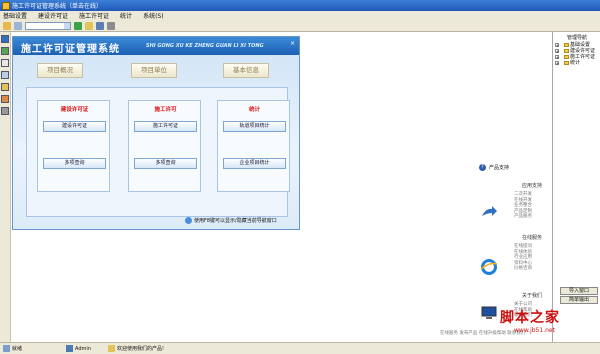 The width and height of the screenshot is (600, 354). Describe the element at coordinates (48, 25) in the screenshot. I see `toolbar-select` at that location.